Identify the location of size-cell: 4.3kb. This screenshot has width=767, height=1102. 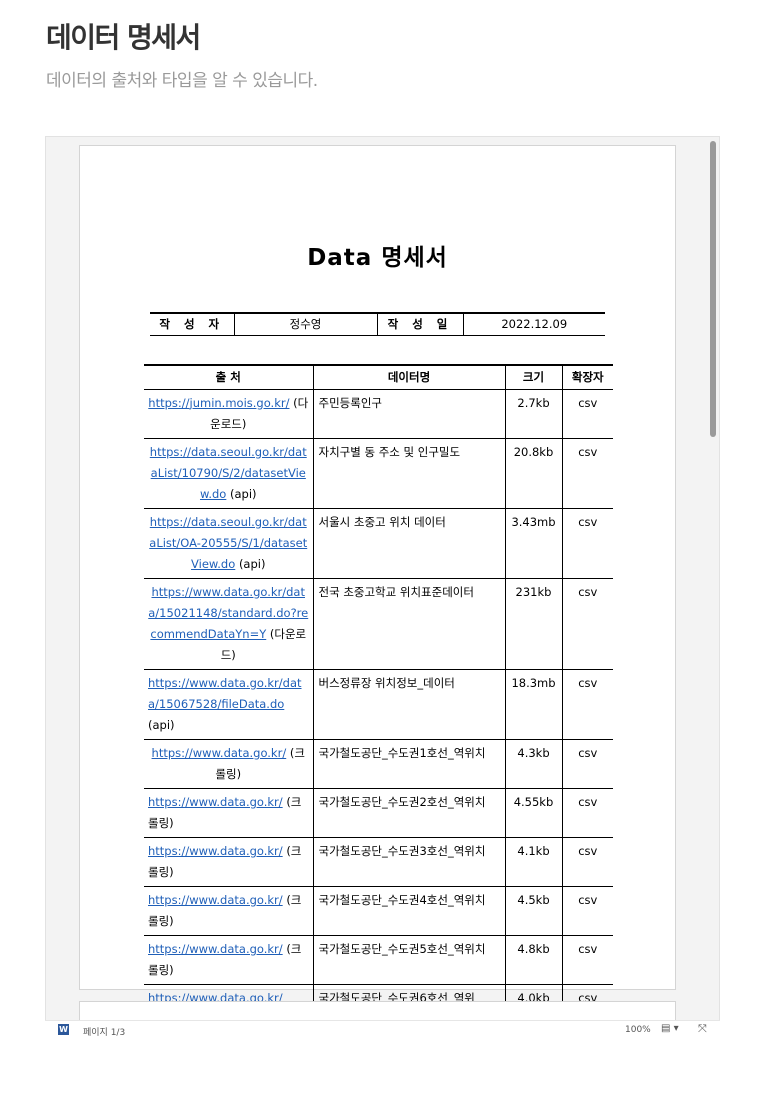
(534, 764).